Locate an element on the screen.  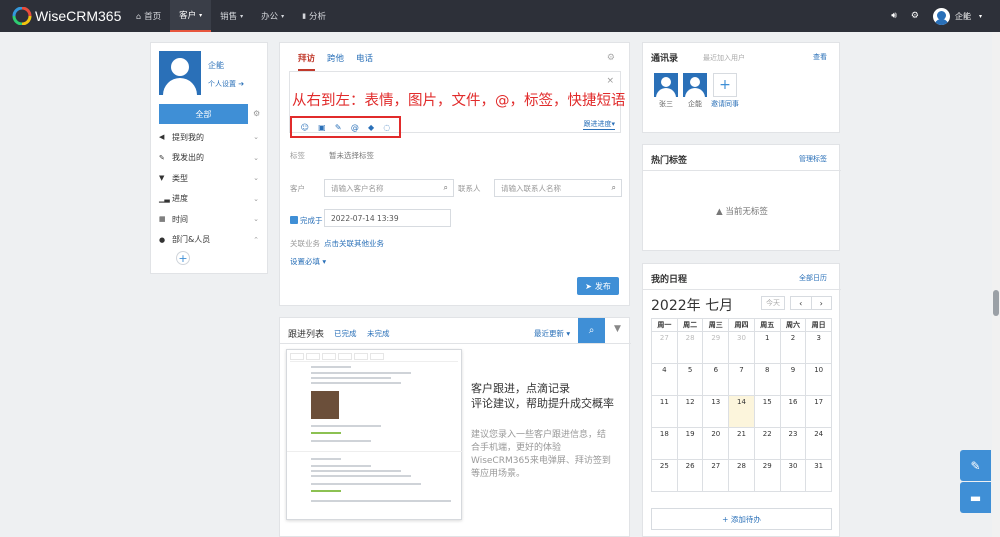
calendar-day: 13 is located at coordinates (716, 412).